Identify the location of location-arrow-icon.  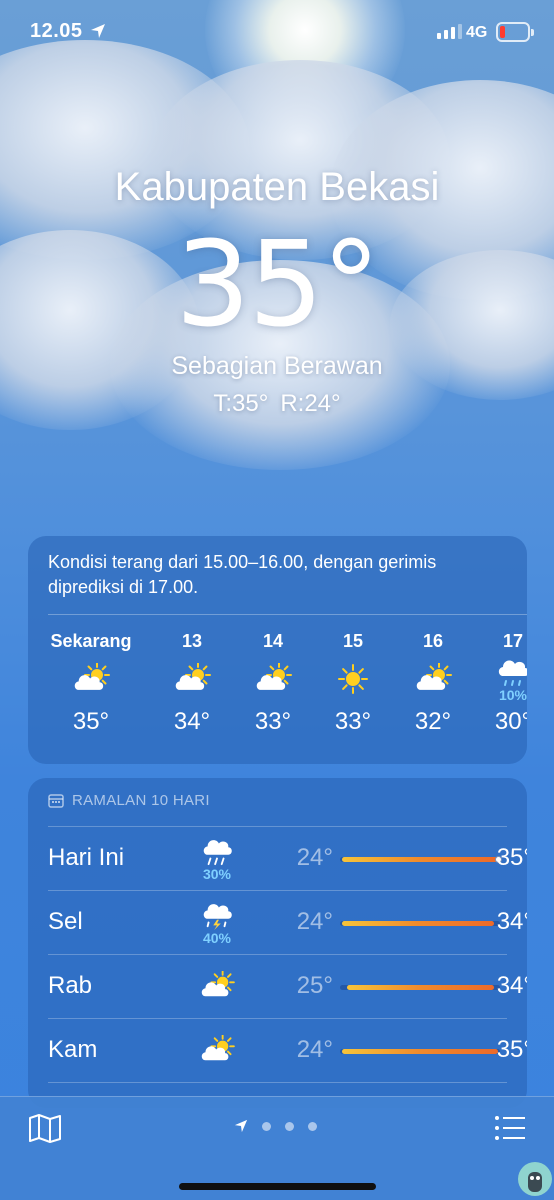
(98, 31).